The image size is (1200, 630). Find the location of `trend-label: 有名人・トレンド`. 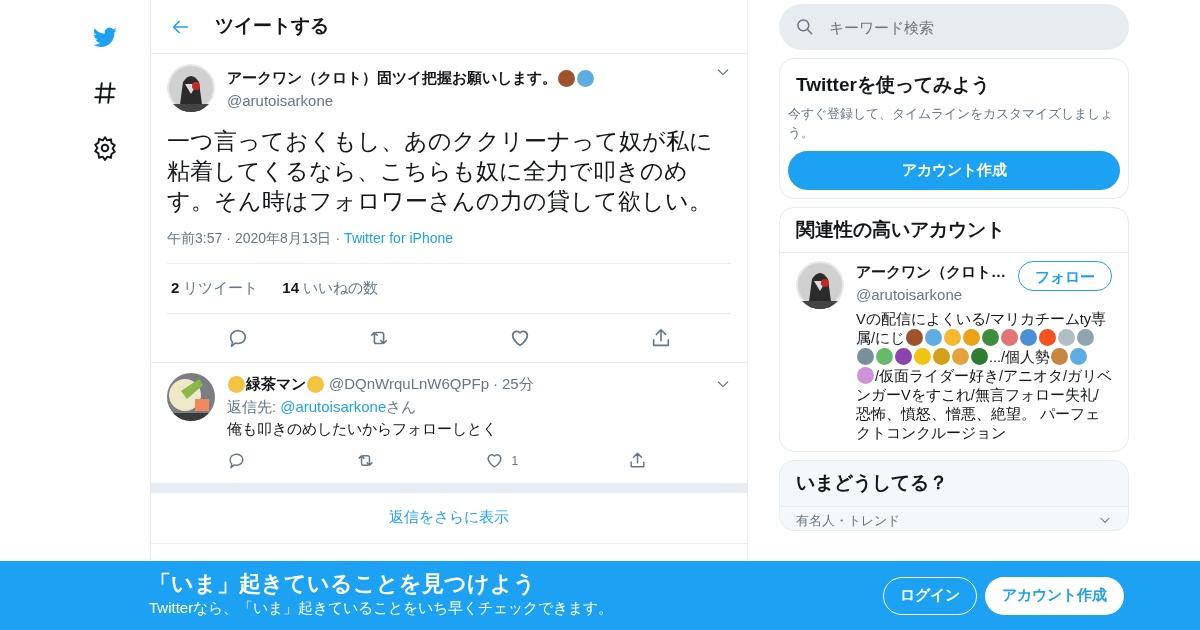

trend-label: 有名人・トレンド is located at coordinates (848, 520).